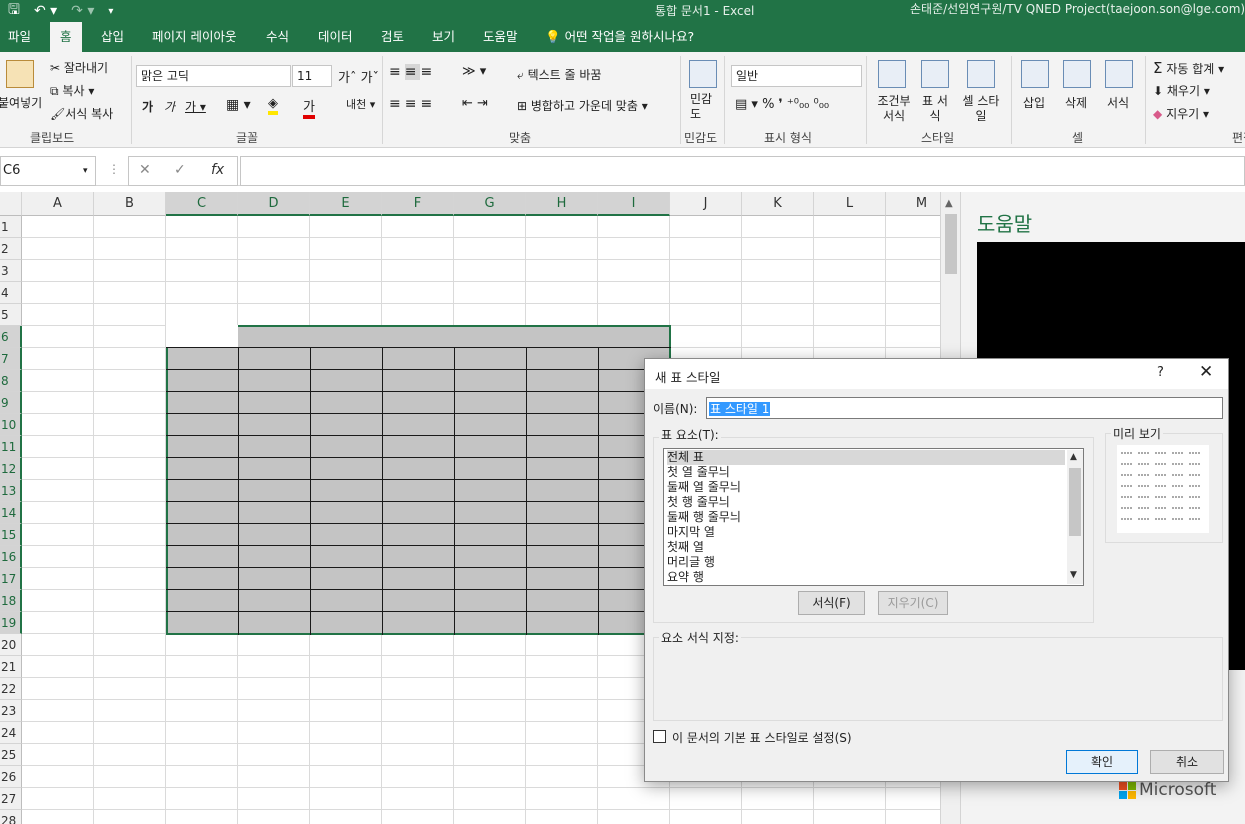  I want to click on table-element-item: 마지막 열, so click(866, 532).